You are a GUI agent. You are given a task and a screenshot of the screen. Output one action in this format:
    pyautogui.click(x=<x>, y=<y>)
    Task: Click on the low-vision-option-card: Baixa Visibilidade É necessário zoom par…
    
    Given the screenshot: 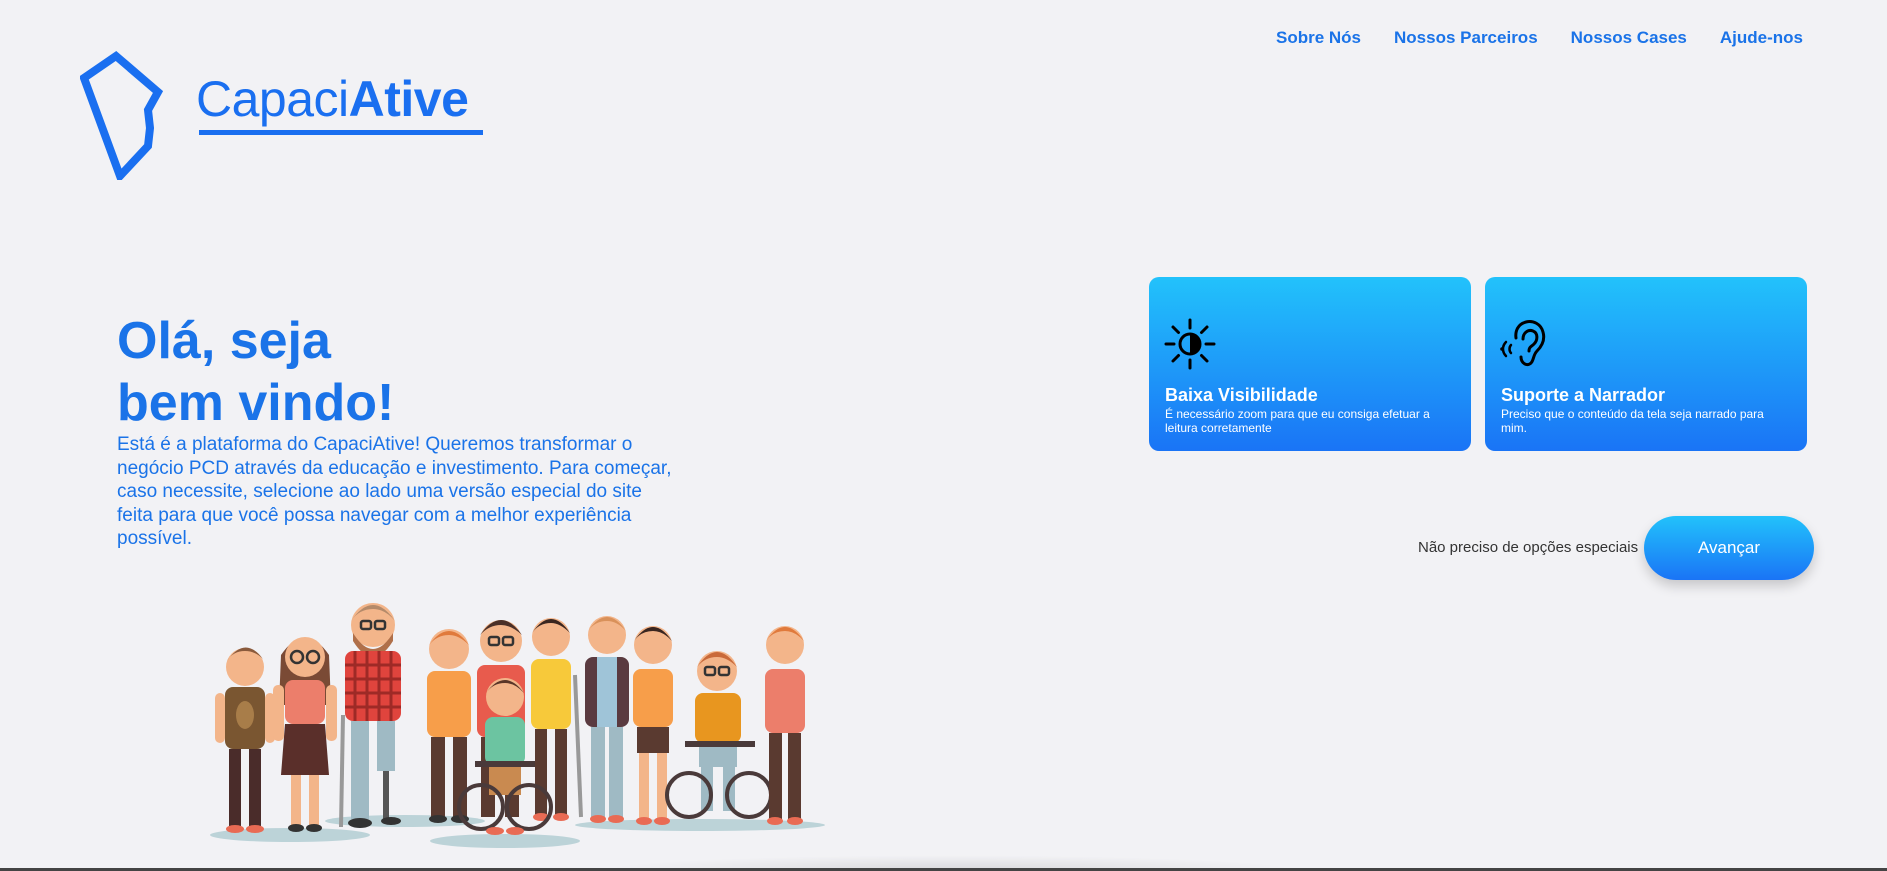 What is the action you would take?
    pyautogui.click(x=1310, y=364)
    